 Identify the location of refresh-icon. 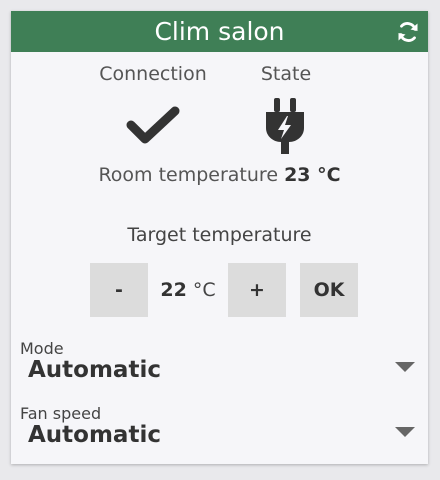
(408, 32).